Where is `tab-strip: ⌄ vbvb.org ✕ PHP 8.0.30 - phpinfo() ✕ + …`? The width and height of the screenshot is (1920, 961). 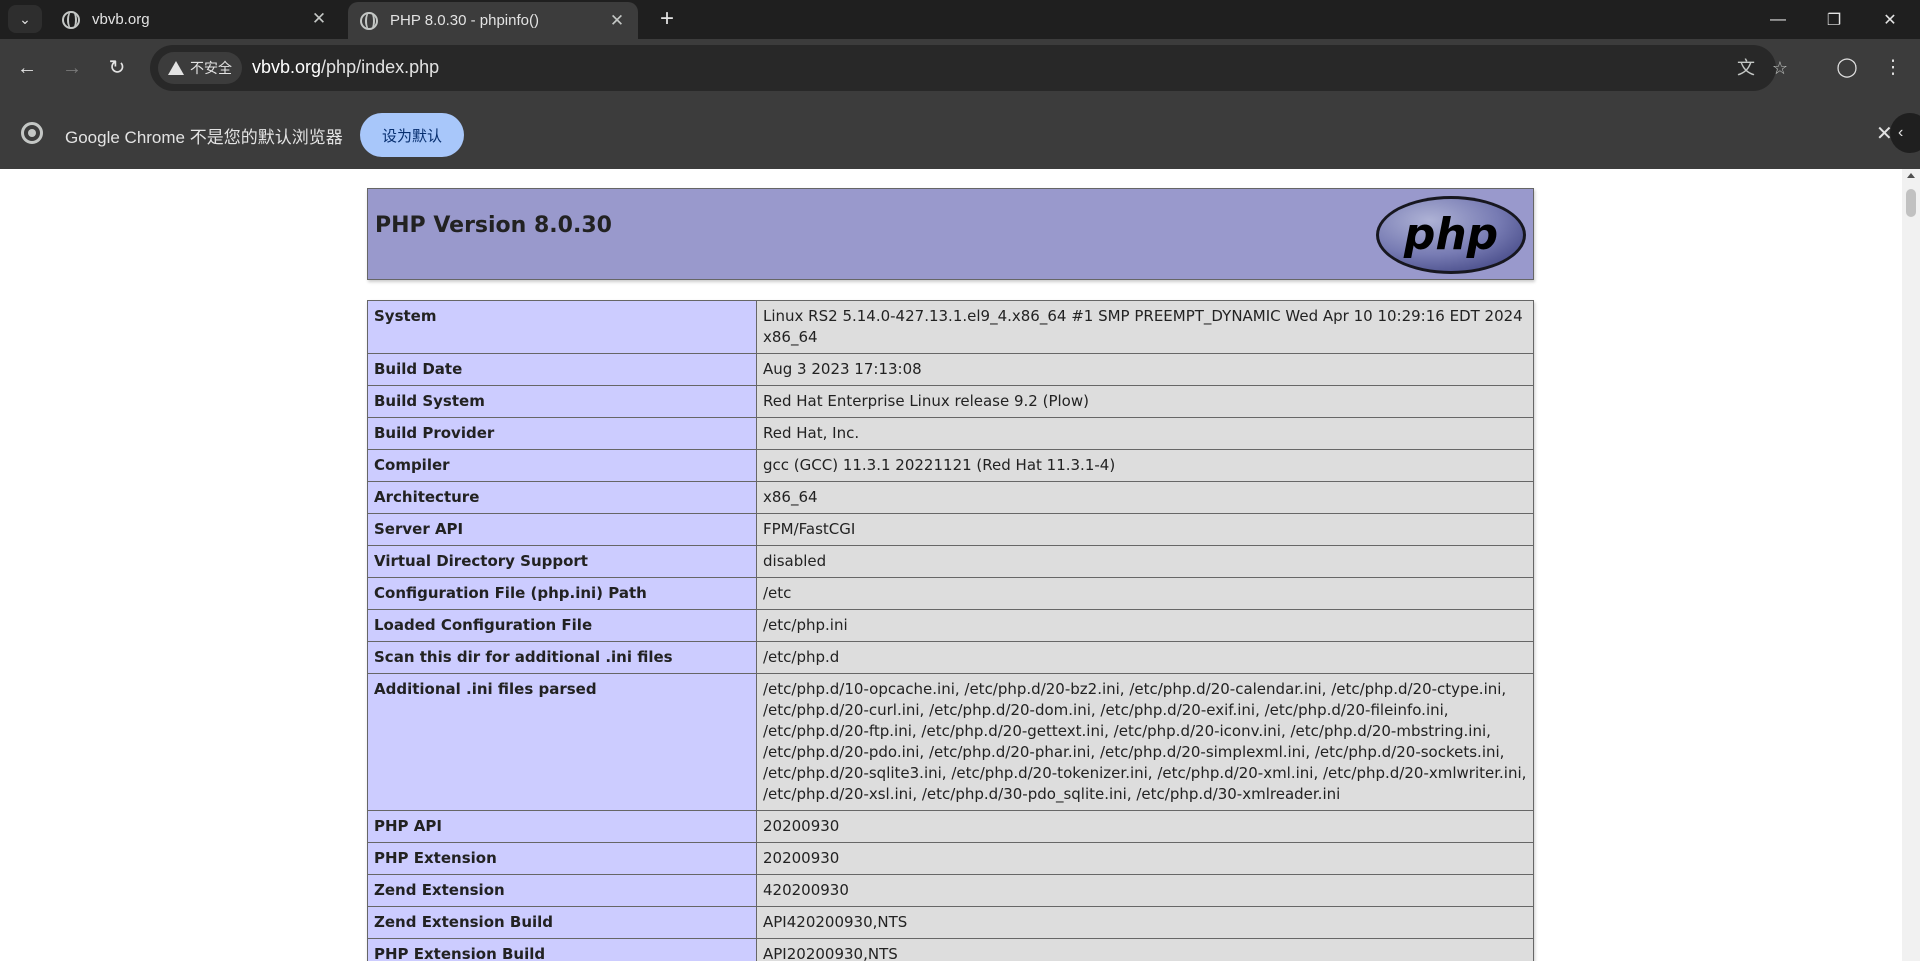
tab-strip: ⌄ vbvb.org ✕ PHP 8.0.30 - phpinfo() ✕ + … is located at coordinates (960, 19).